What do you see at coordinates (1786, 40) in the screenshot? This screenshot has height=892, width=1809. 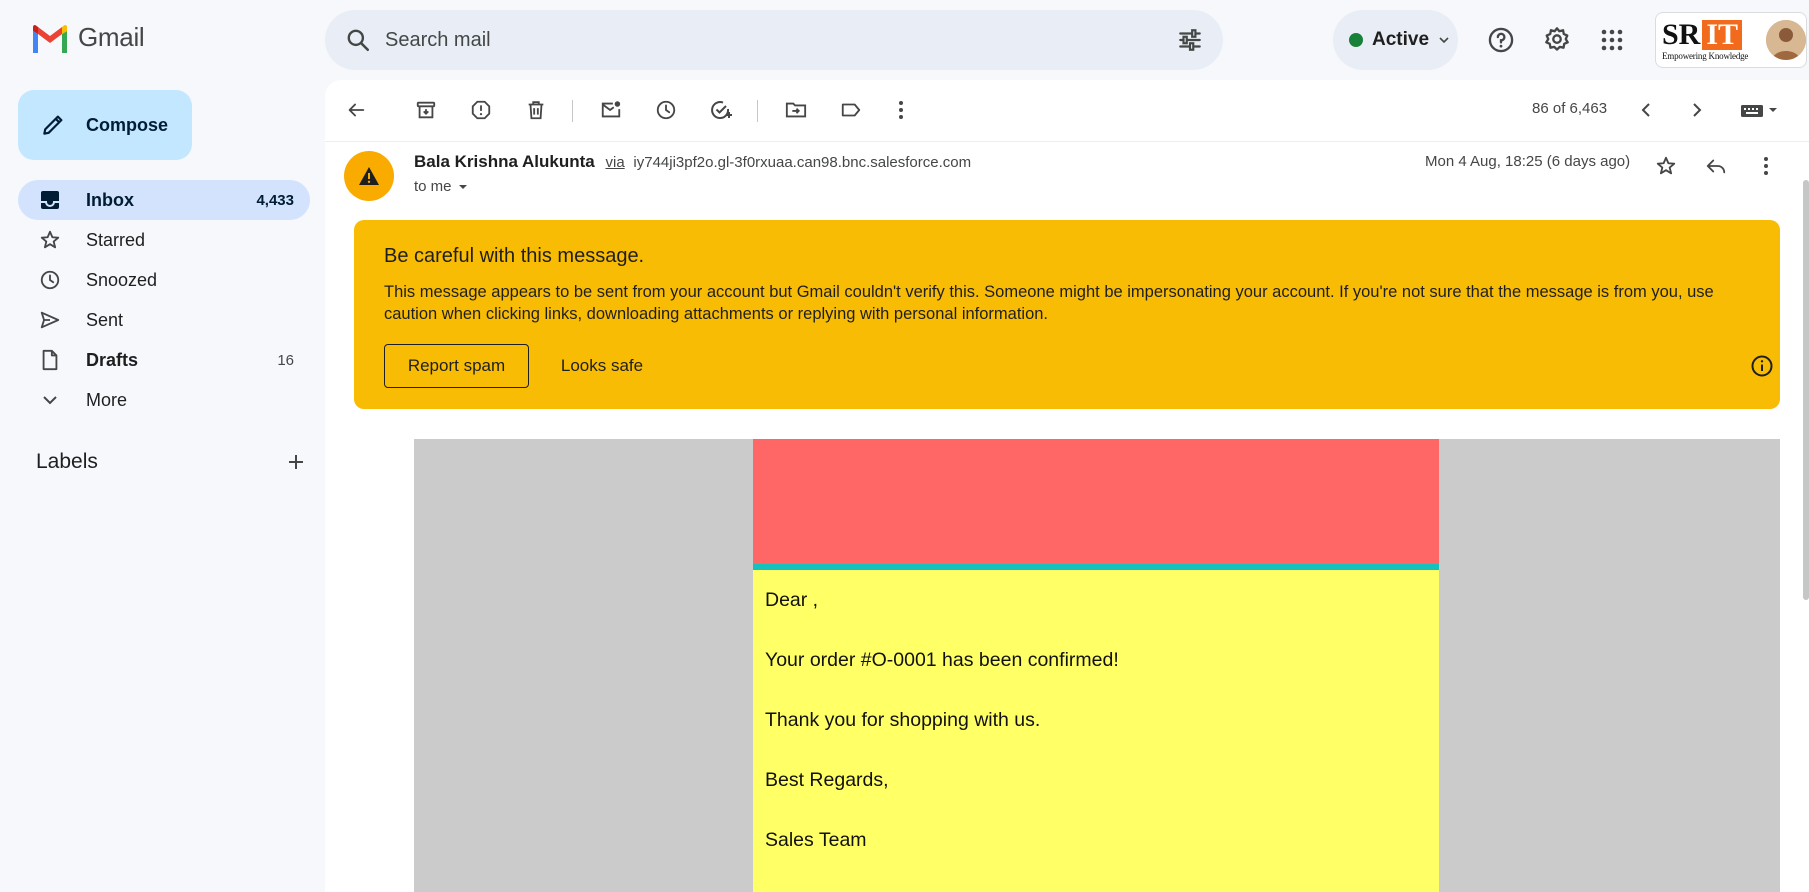 I see `avatar` at bounding box center [1786, 40].